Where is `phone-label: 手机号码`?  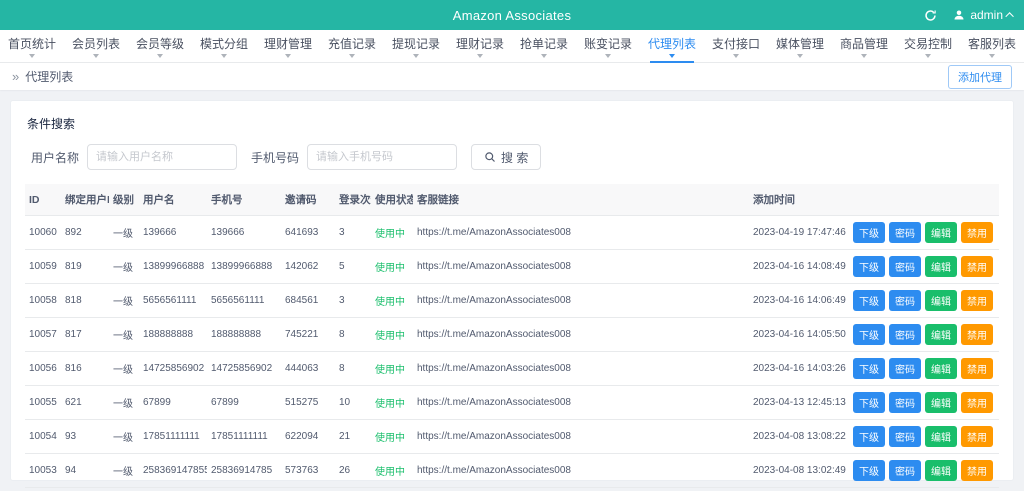 phone-label: 手机号码 is located at coordinates (275, 157).